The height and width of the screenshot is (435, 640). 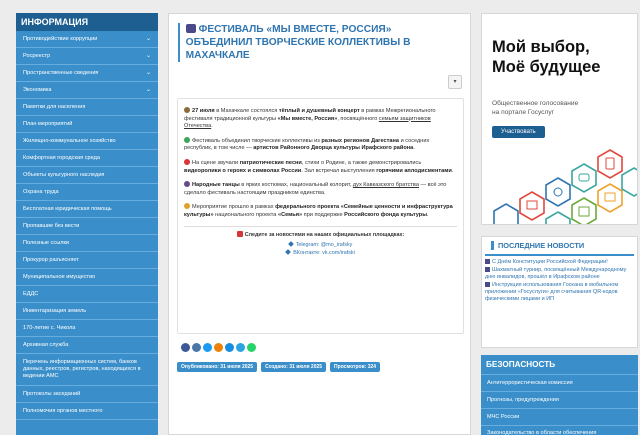 I want to click on sidebar-heading: ИНФОРМАЦИЯ, so click(x=87, y=22).